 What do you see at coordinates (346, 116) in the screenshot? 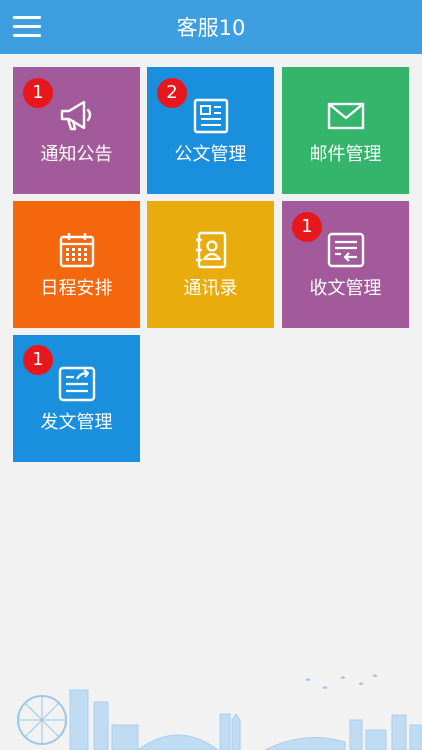
I see `mail-icon` at bounding box center [346, 116].